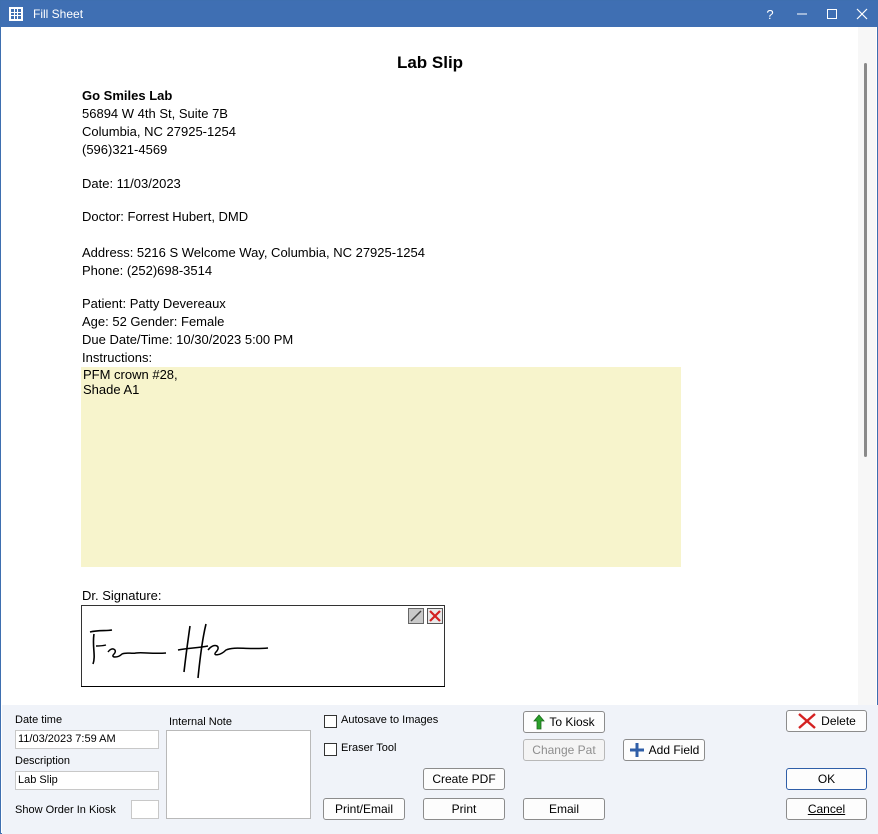 The image size is (878, 834). I want to click on close-icon, so click(862, 14).